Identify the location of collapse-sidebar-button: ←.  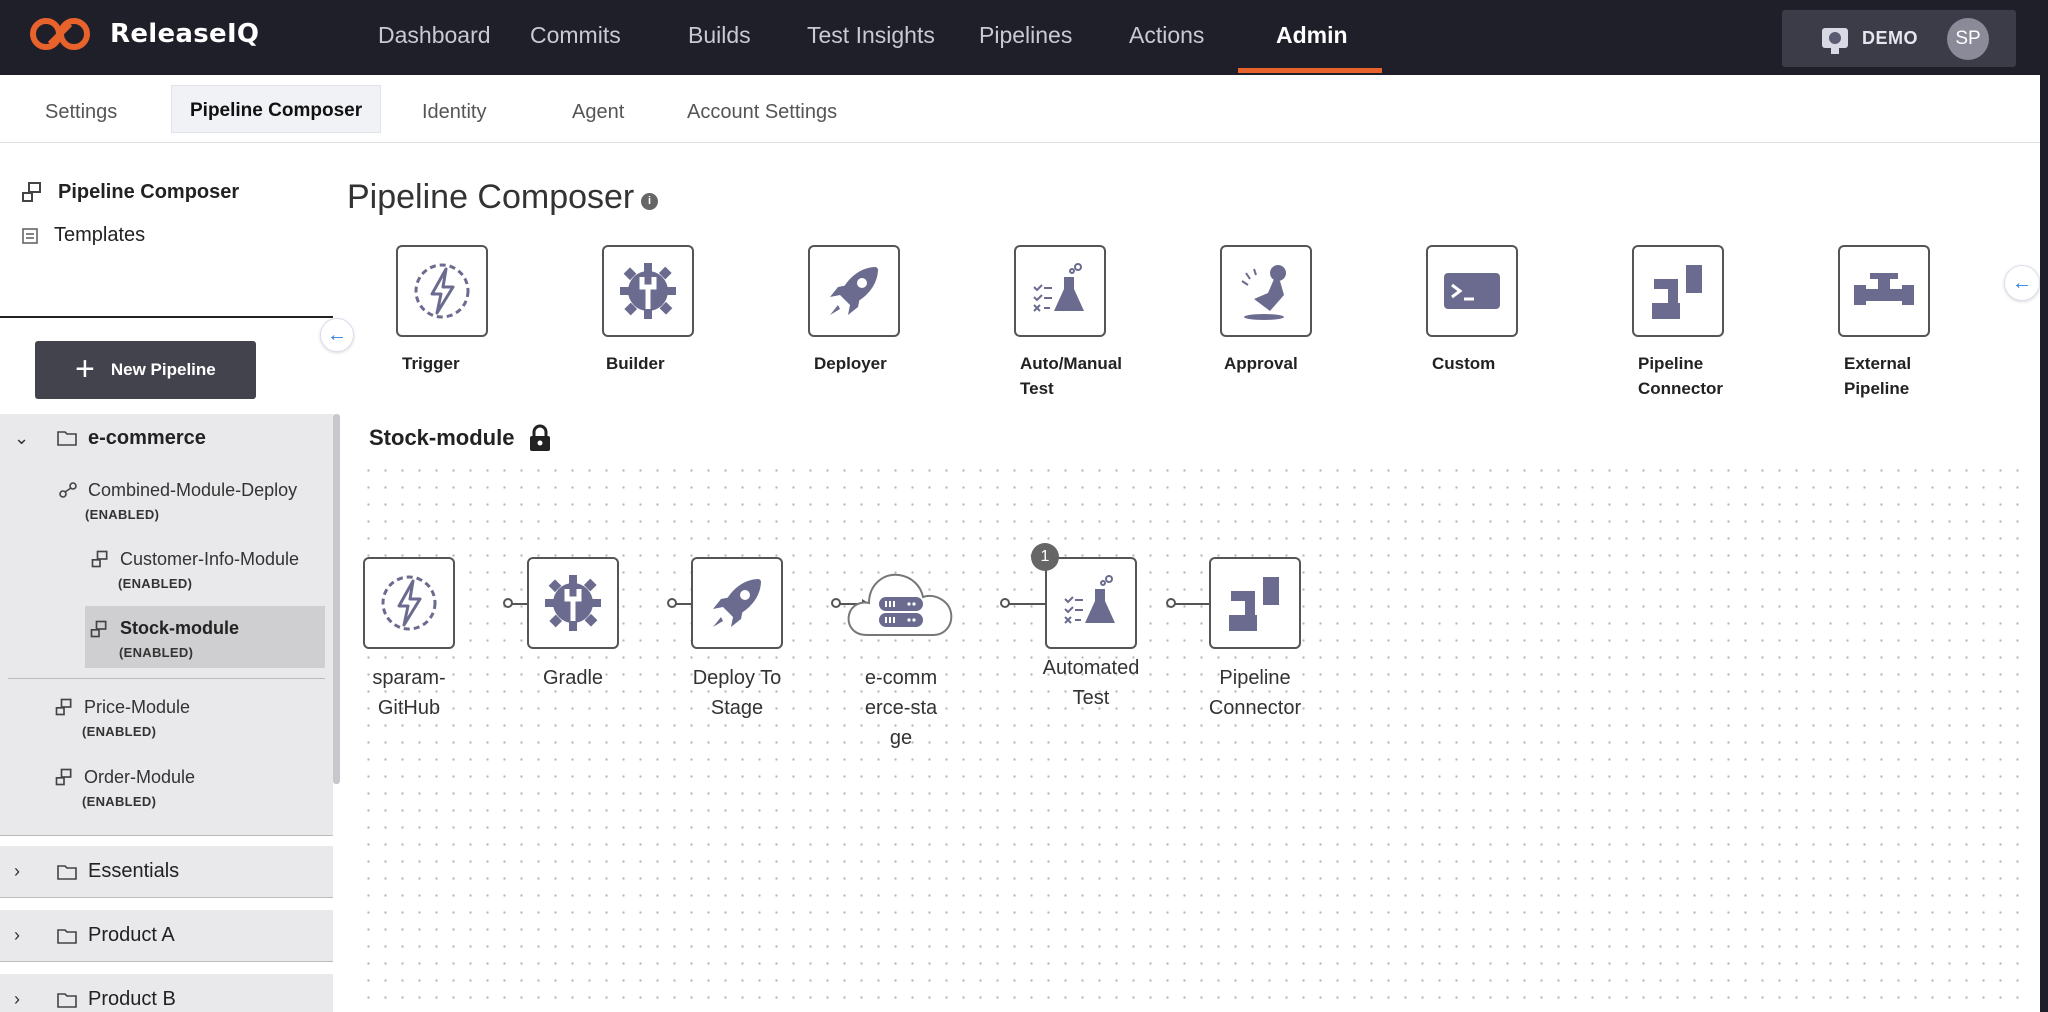
(337, 335).